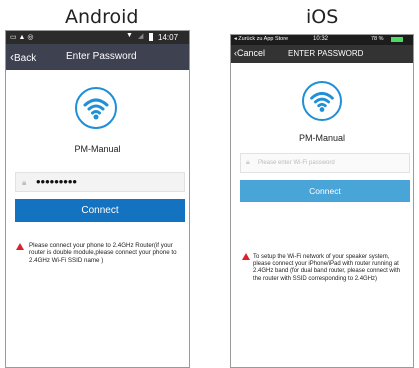  I want to click on ios-password-field: 🔒︎ Please enter Wi-Fi password, so click(325, 163).